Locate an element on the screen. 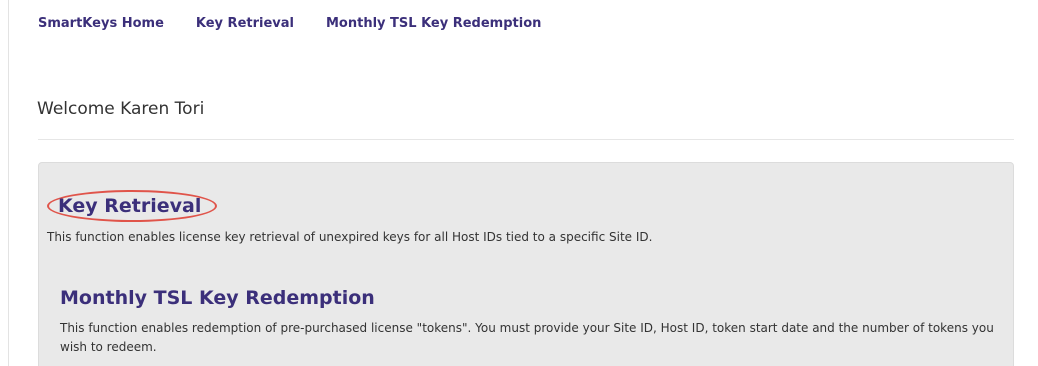 Image resolution: width=1038 pixels, height=366 pixels. monthly-tsl-link: Monthly TSL Key Redemption is located at coordinates (217, 298).